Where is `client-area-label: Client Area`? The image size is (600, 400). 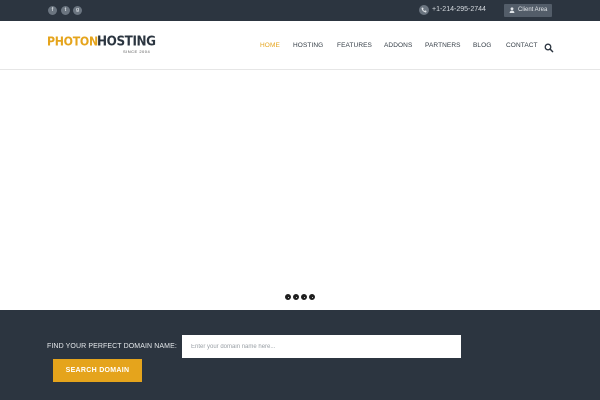 client-area-label: Client Area is located at coordinates (533, 10).